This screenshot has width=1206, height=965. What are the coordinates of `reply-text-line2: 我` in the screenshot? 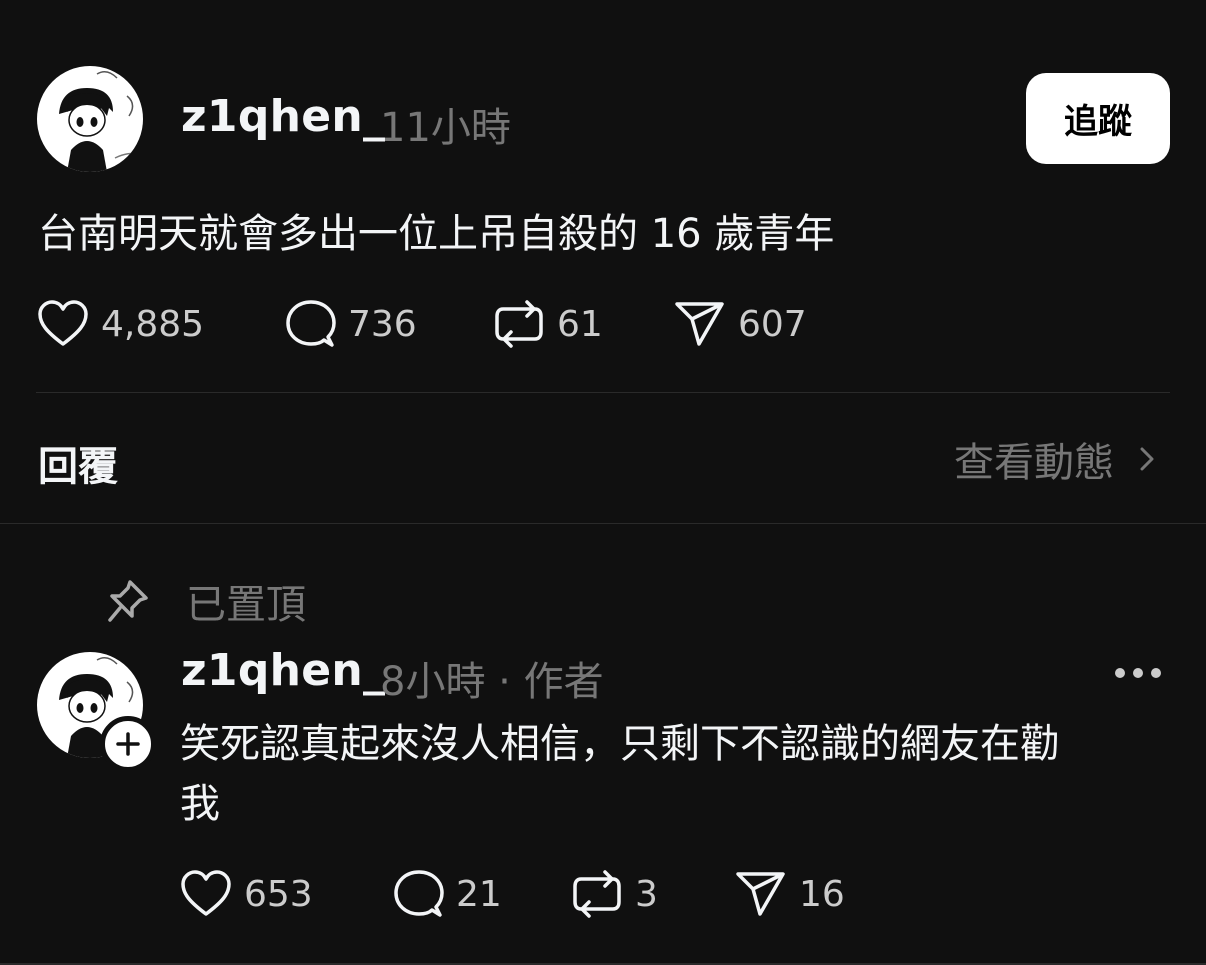 It's located at (200, 804).